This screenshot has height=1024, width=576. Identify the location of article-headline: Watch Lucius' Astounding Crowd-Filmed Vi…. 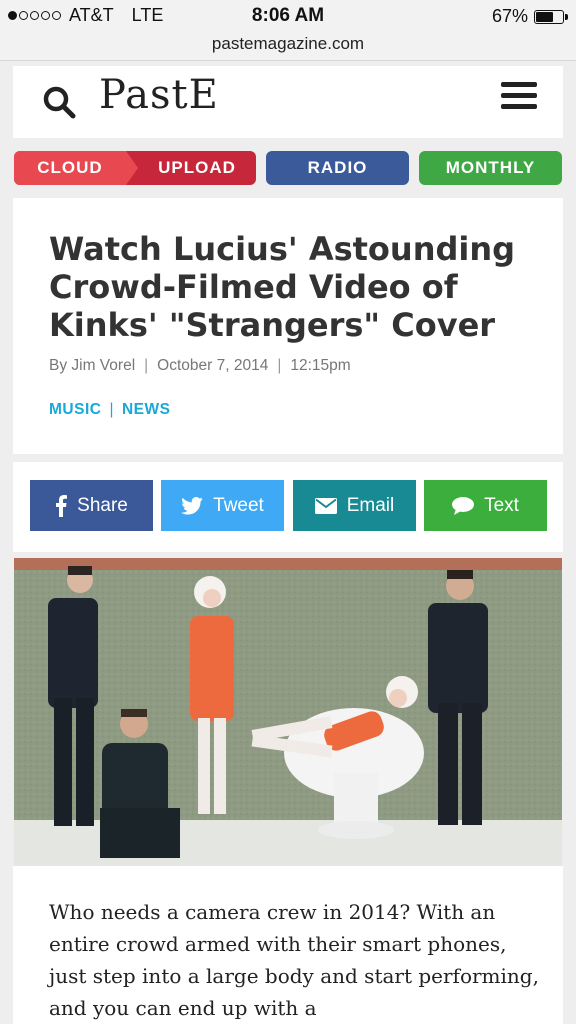
(282, 287).